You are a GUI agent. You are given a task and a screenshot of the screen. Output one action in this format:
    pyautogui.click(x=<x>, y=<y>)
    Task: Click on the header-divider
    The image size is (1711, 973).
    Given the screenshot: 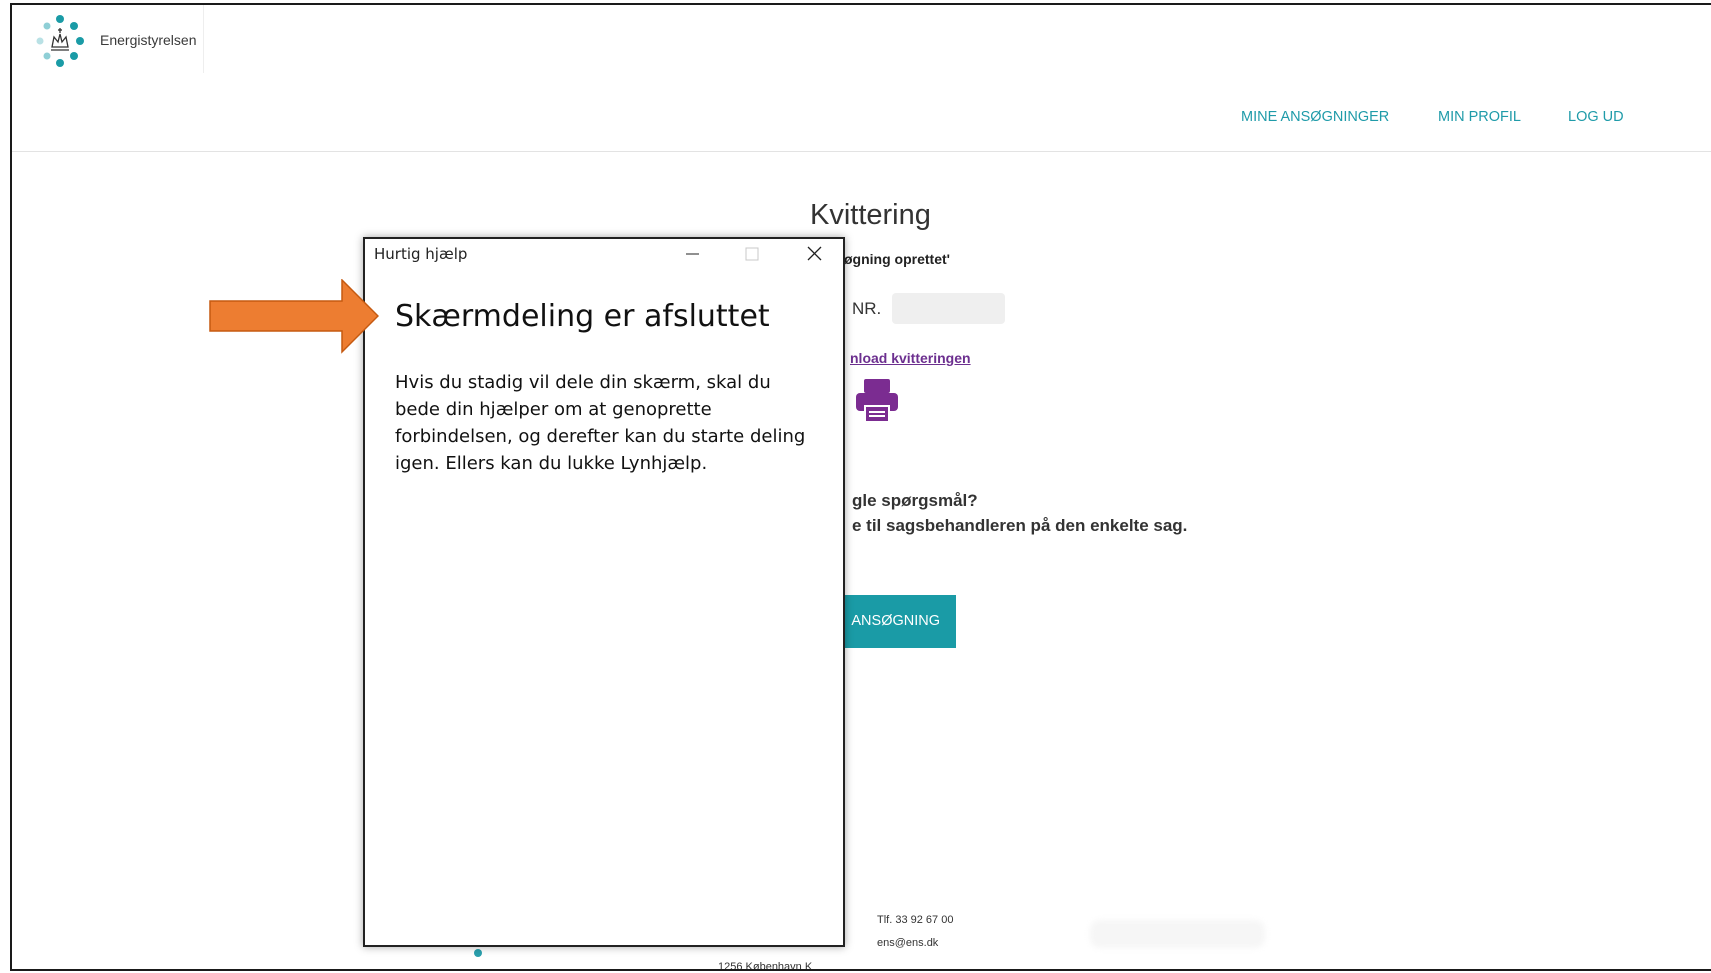 What is the action you would take?
    pyautogui.click(x=861, y=151)
    